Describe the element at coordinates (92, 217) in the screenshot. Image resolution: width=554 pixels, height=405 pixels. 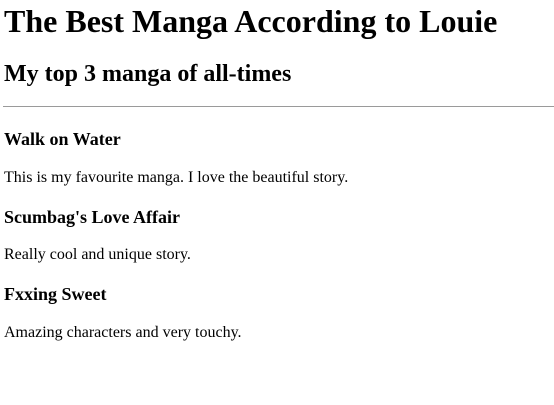
I see `manga-title-2: Scumbag's Love Affair` at that location.